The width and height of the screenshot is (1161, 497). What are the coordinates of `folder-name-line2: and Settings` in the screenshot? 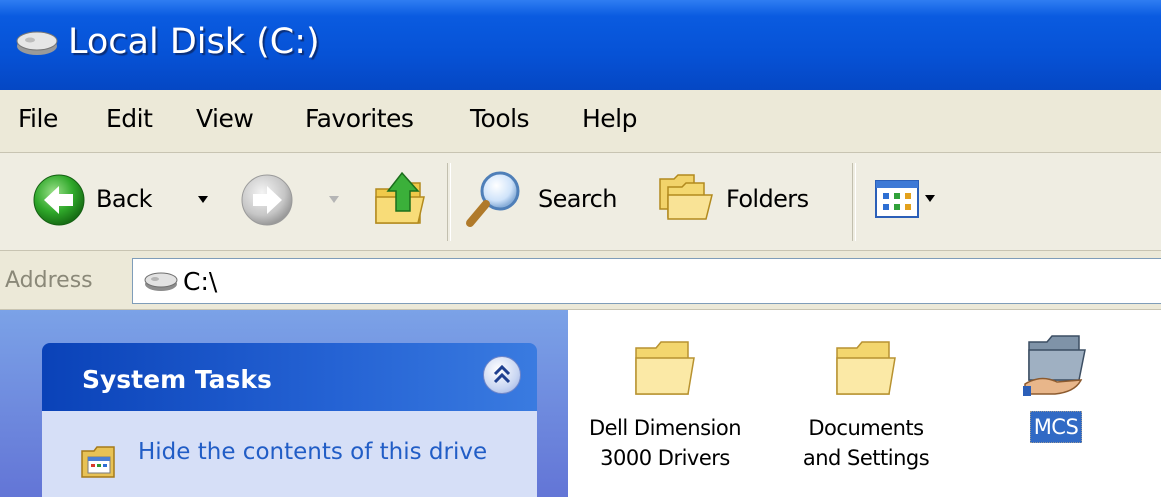 It's located at (866, 458).